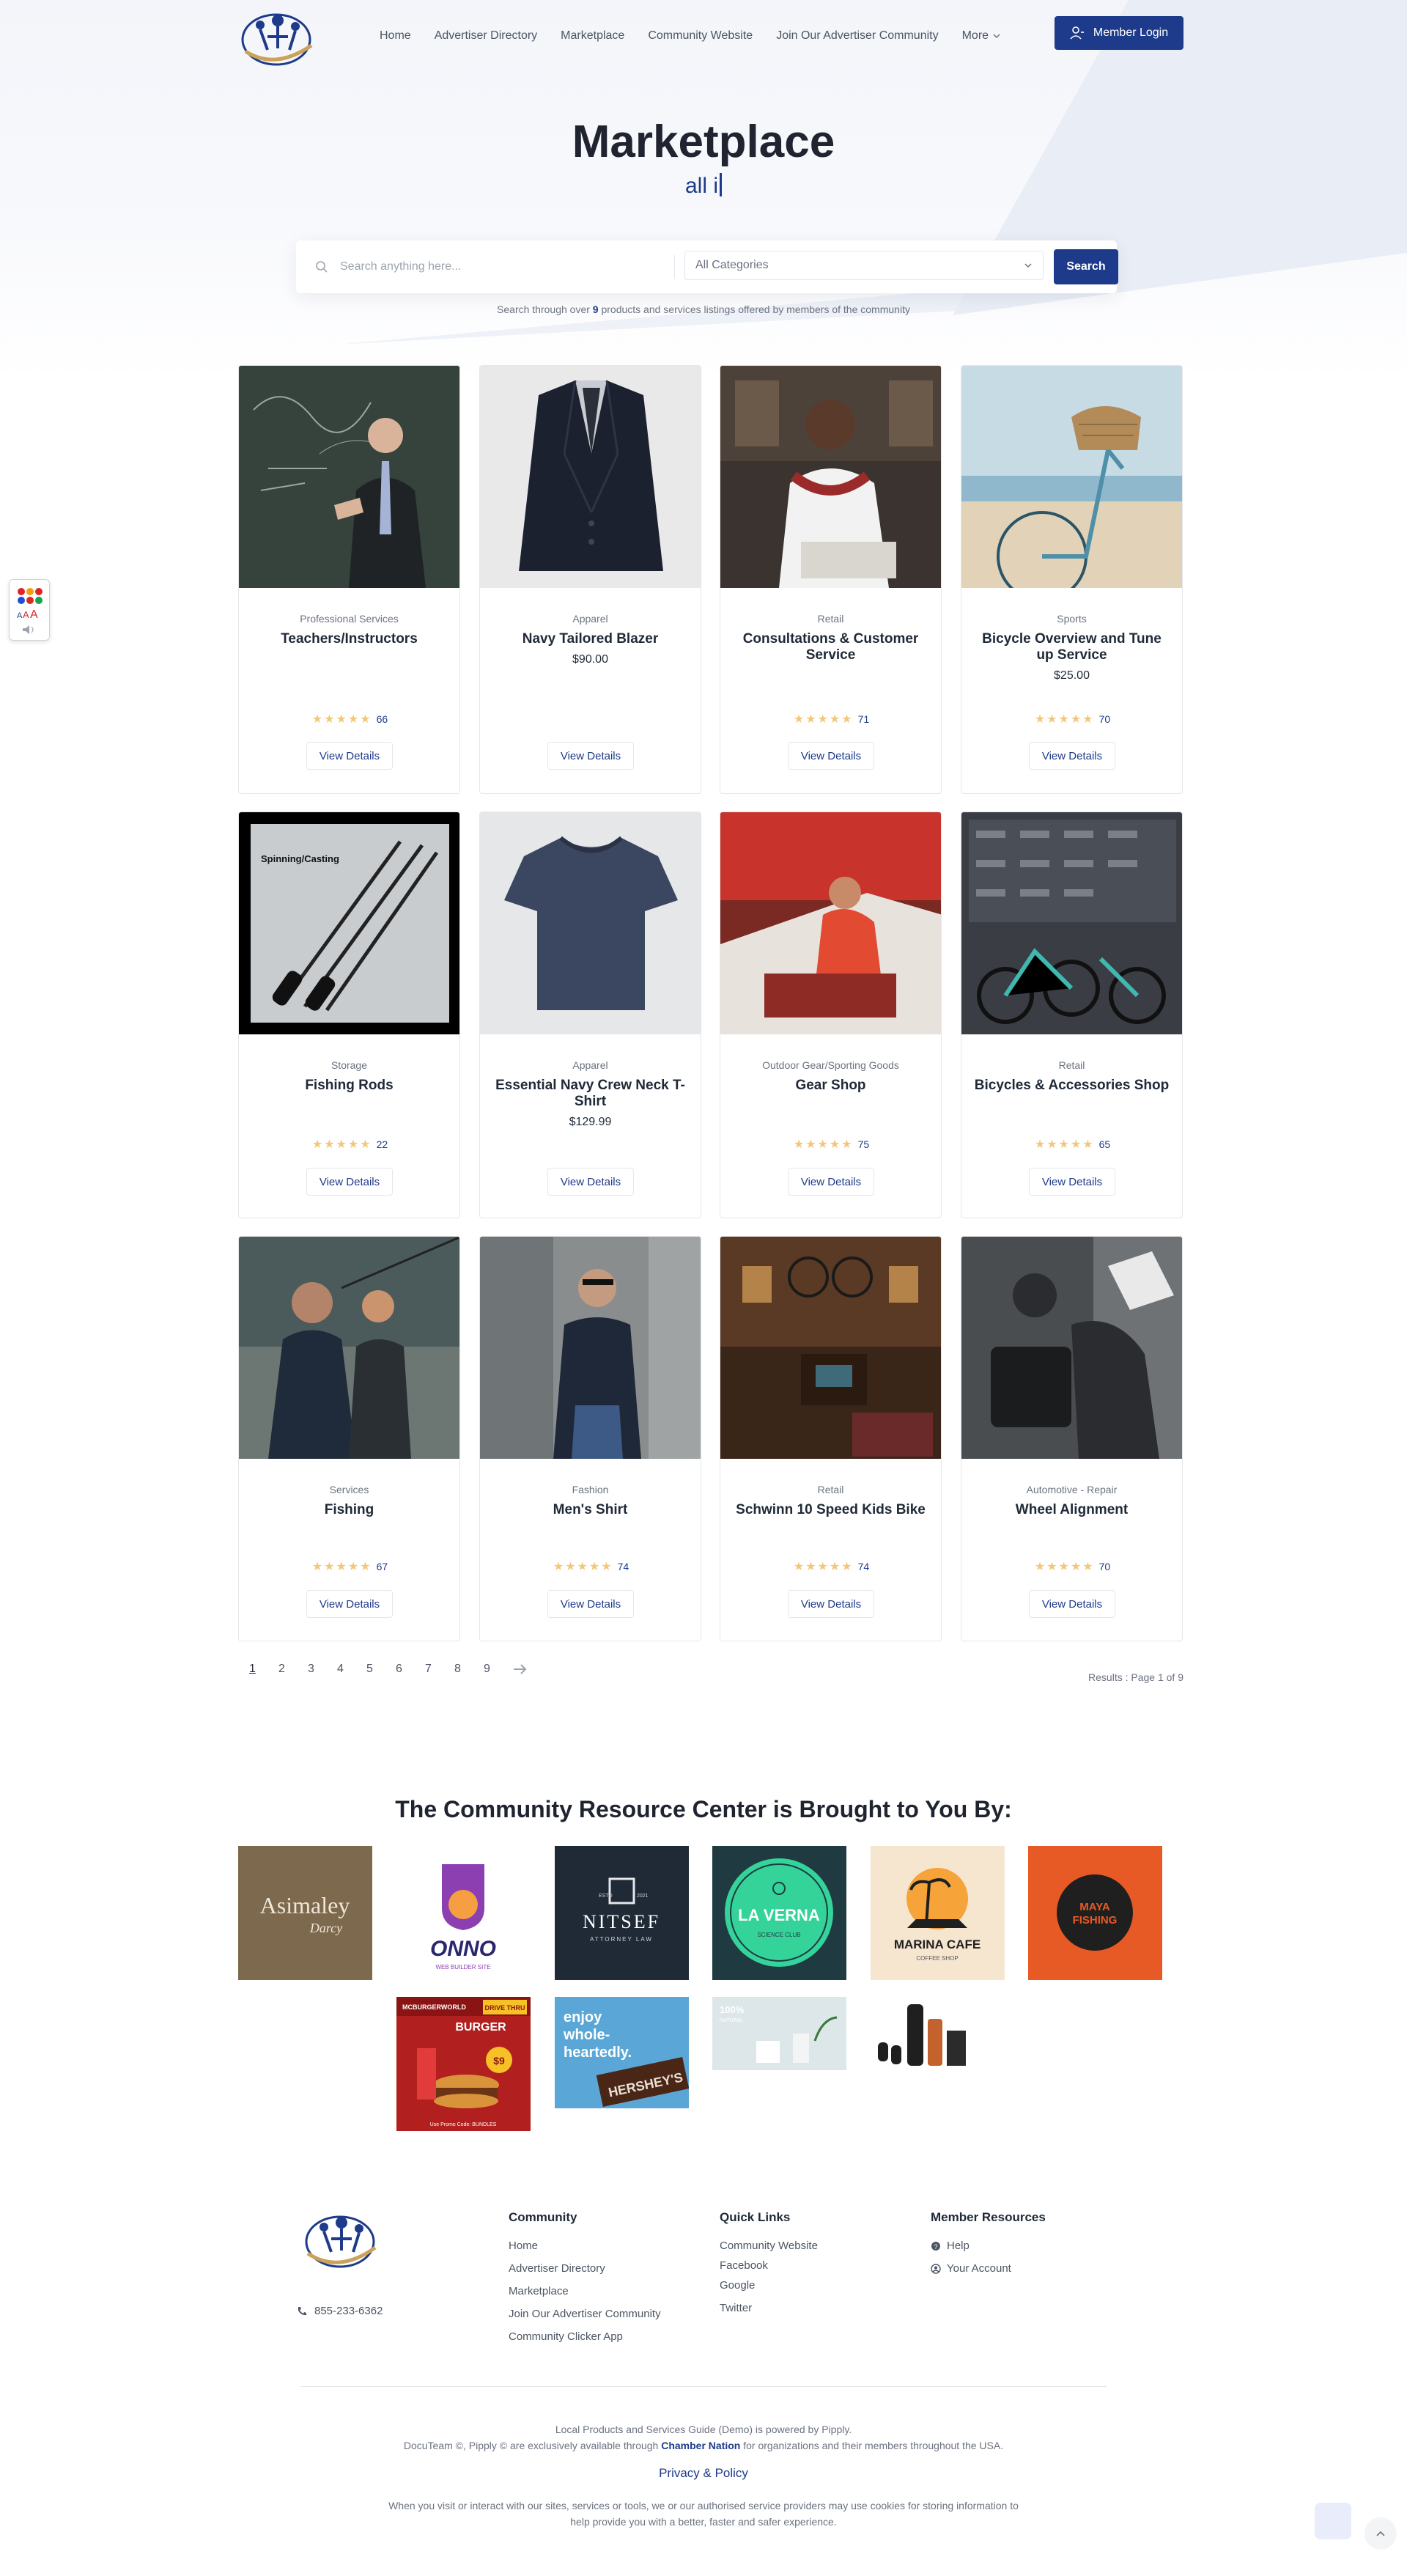  Describe the element at coordinates (590, 1510) in the screenshot. I see `product-title: Men's Shirt` at that location.